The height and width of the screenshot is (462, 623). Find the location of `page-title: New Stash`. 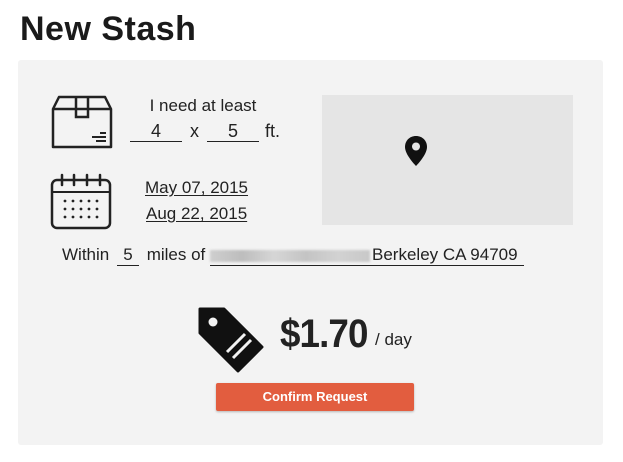

page-title: New Stash is located at coordinates (108, 29).